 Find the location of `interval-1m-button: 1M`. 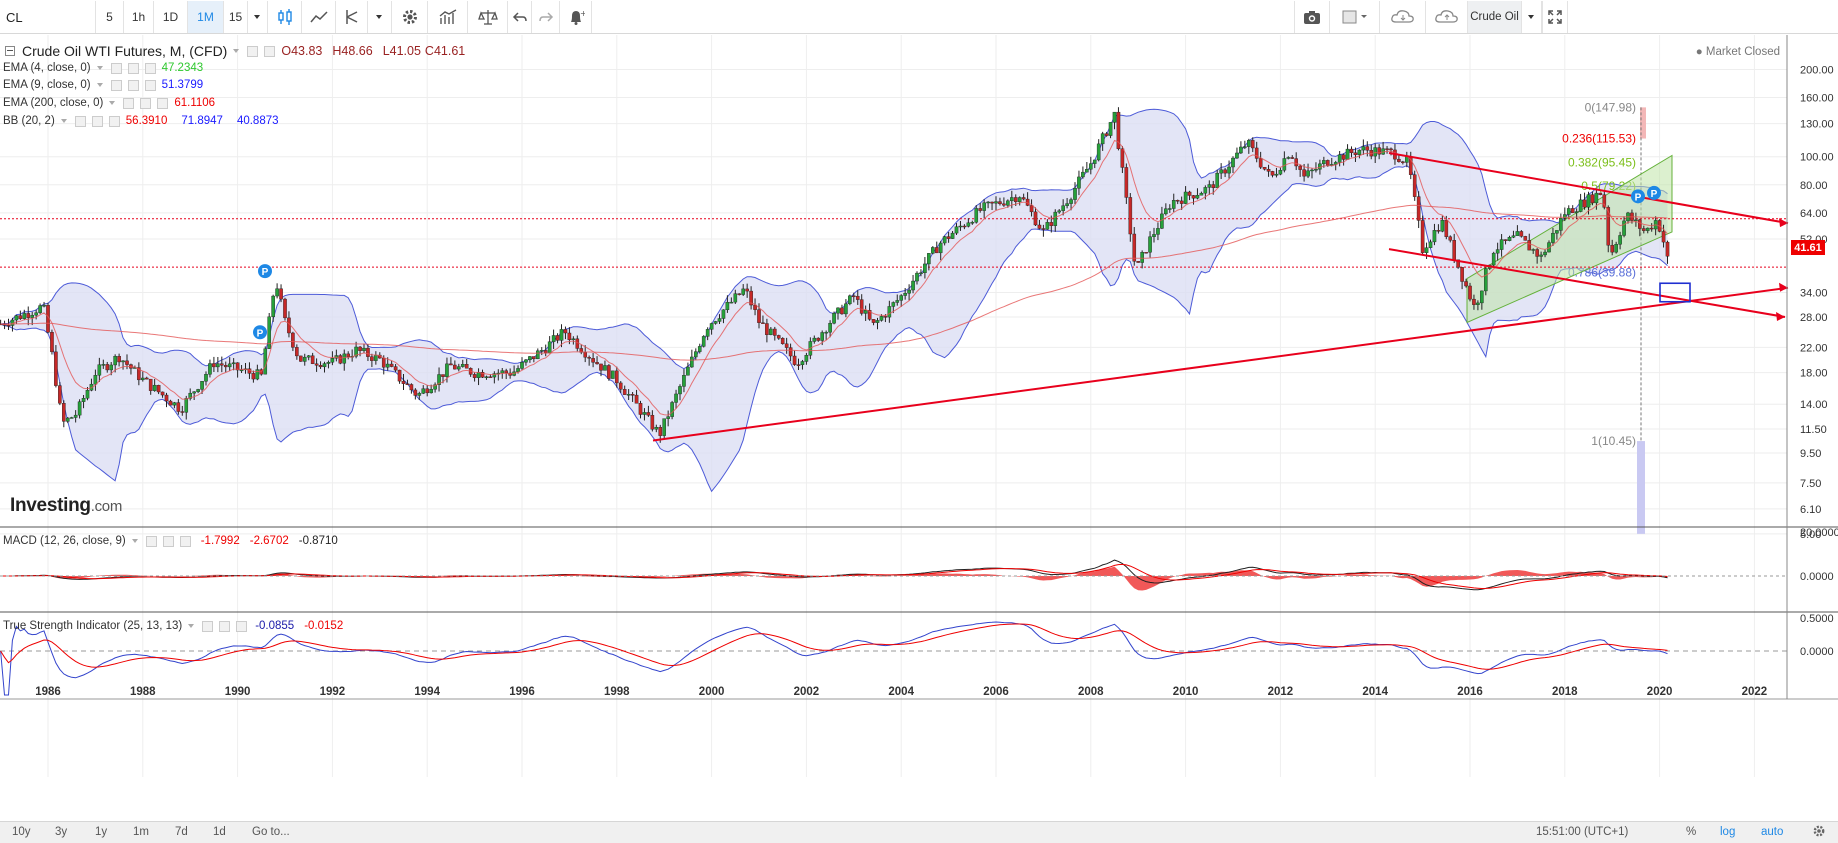

interval-1m-button: 1M is located at coordinates (206, 17).